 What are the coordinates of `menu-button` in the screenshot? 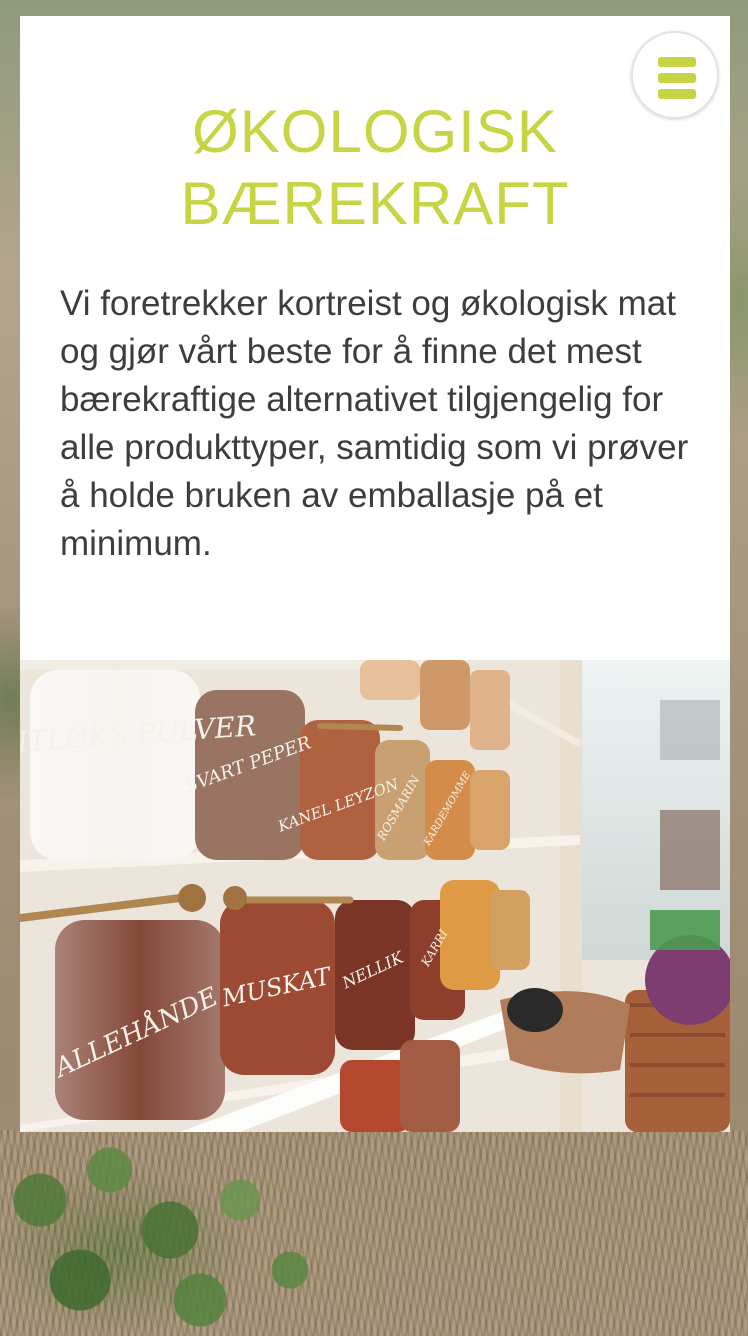 It's located at (675, 75).